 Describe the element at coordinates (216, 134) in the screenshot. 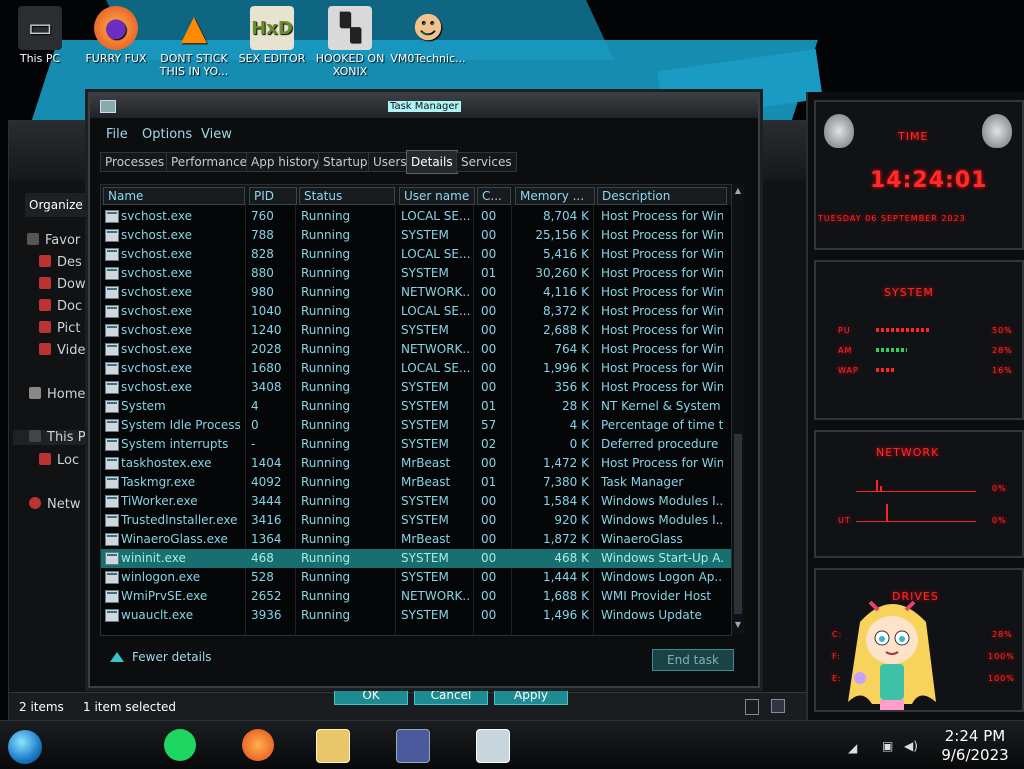

I see `menu-view: View` at that location.